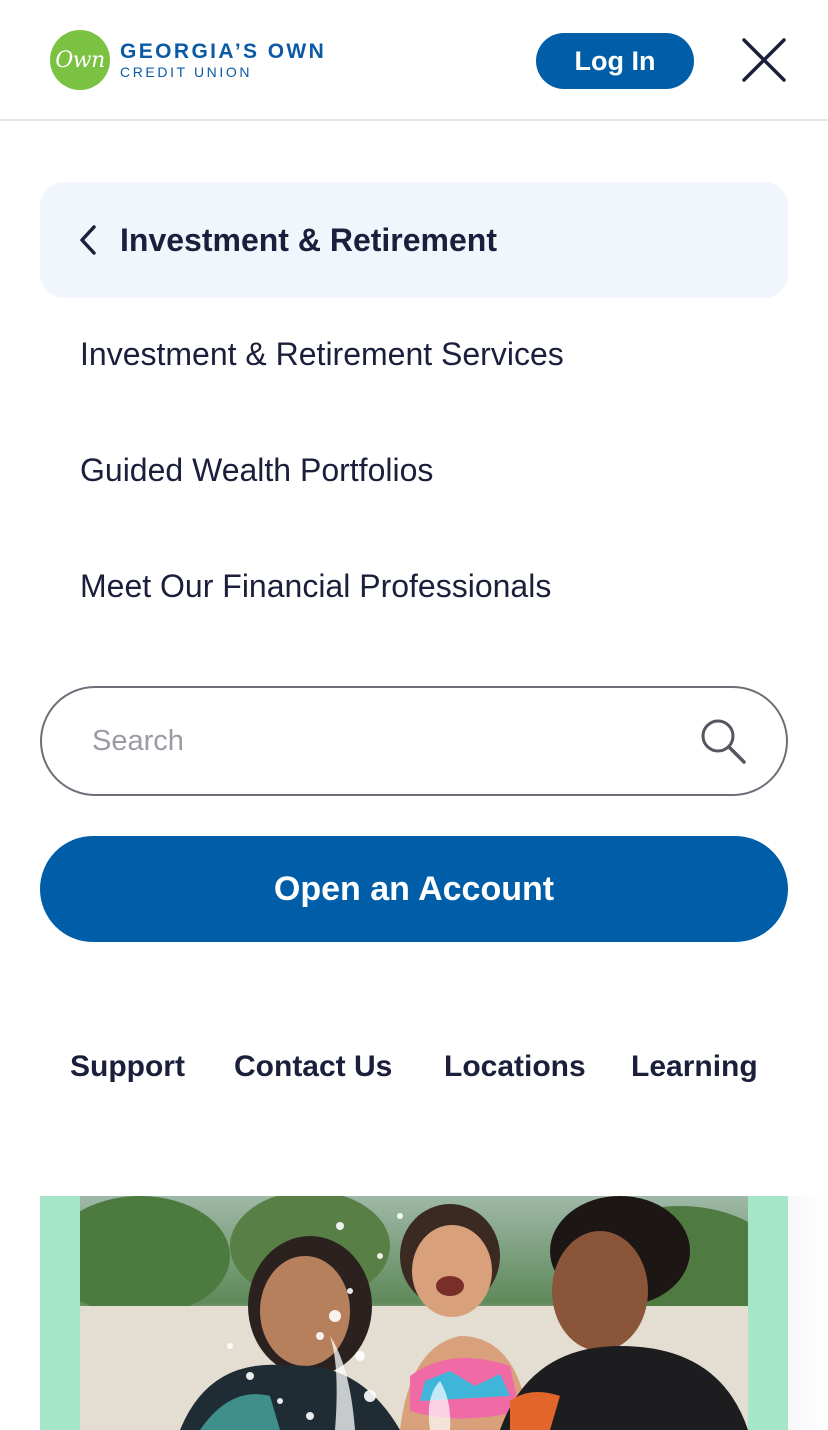 The image size is (828, 1430). What do you see at coordinates (313, 1067) in the screenshot?
I see `footer-link-contact-us: Contact Us` at bounding box center [313, 1067].